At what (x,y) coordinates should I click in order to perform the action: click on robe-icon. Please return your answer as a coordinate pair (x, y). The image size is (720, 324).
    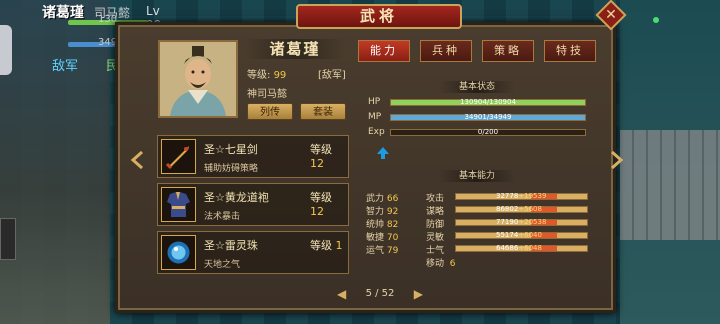
    Looking at the image, I should click on (178, 204).